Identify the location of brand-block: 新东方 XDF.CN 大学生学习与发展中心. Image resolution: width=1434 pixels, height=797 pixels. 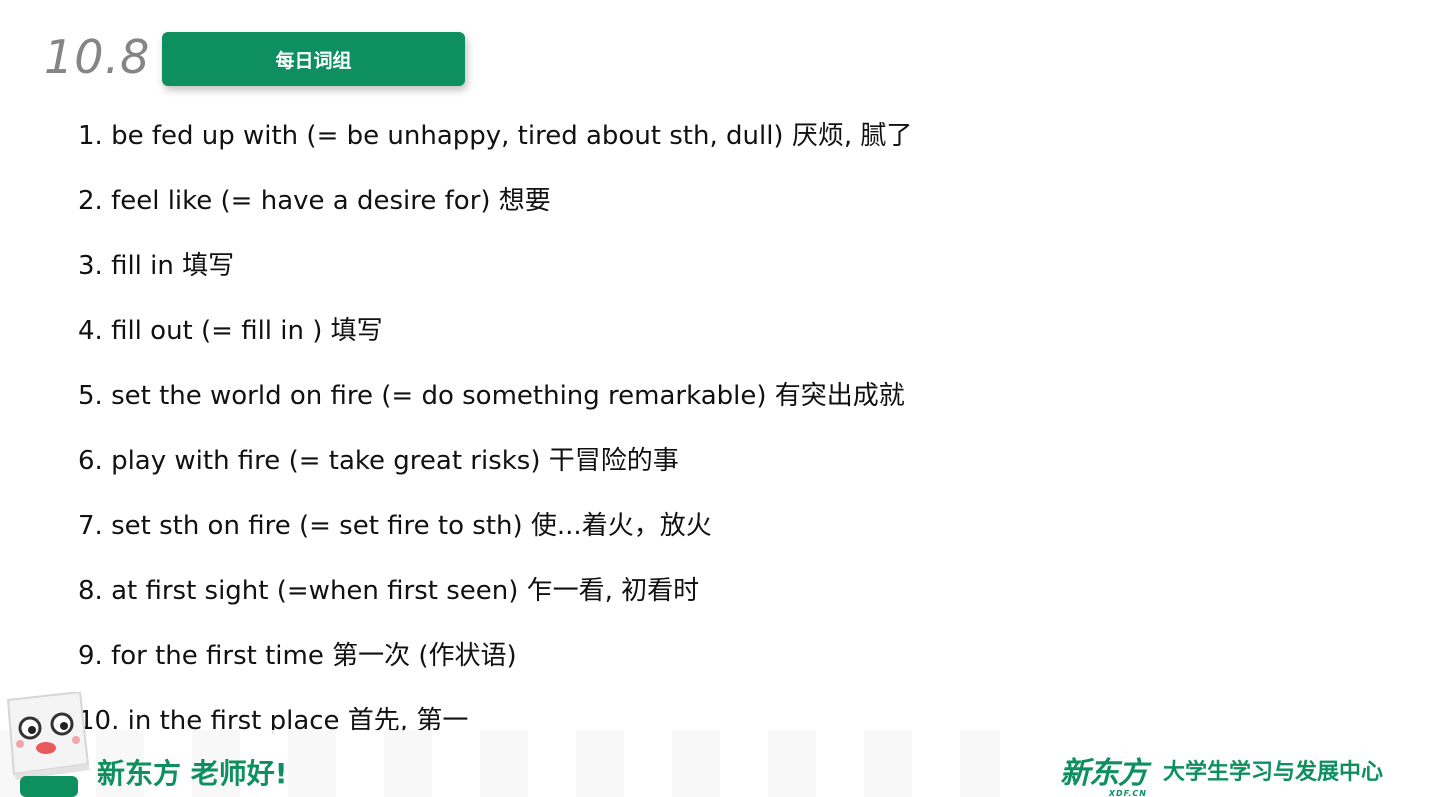
(1222, 772).